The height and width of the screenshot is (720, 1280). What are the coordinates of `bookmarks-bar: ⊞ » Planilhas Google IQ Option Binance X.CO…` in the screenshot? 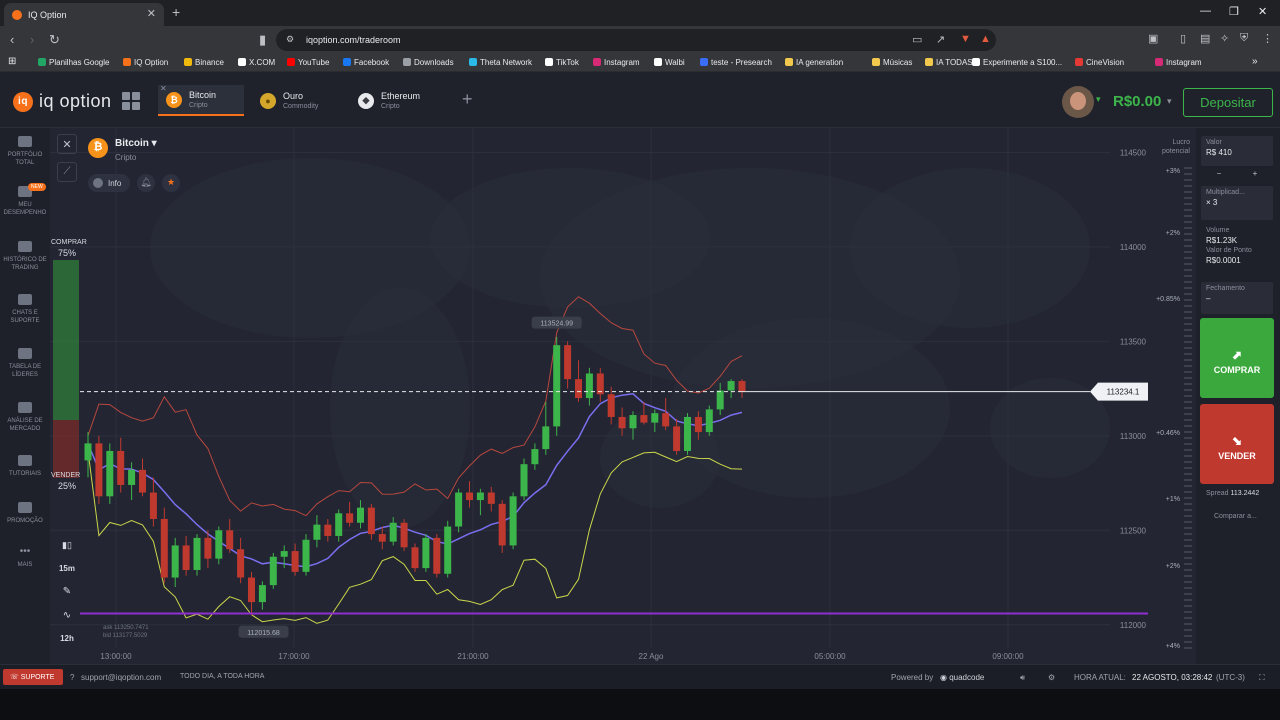 It's located at (640, 63).